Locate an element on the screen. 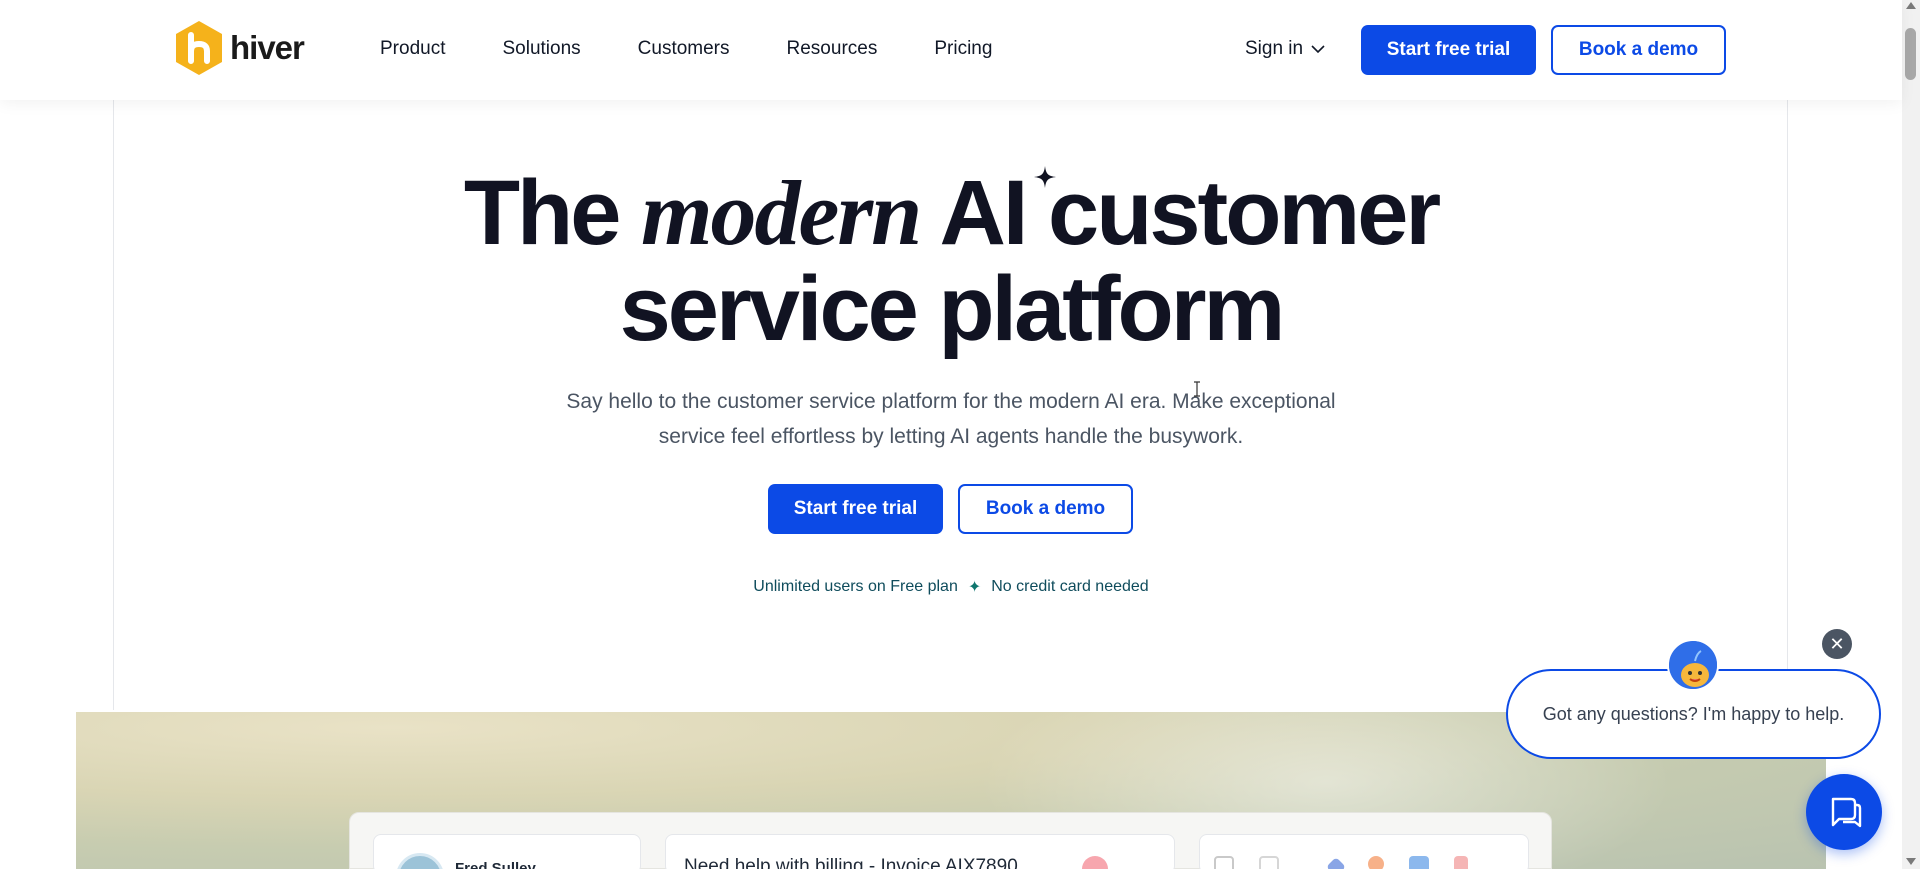 Image resolution: width=1920 pixels, height=869 pixels. preview-contact-name: Fred Sulley is located at coordinates (495, 864).